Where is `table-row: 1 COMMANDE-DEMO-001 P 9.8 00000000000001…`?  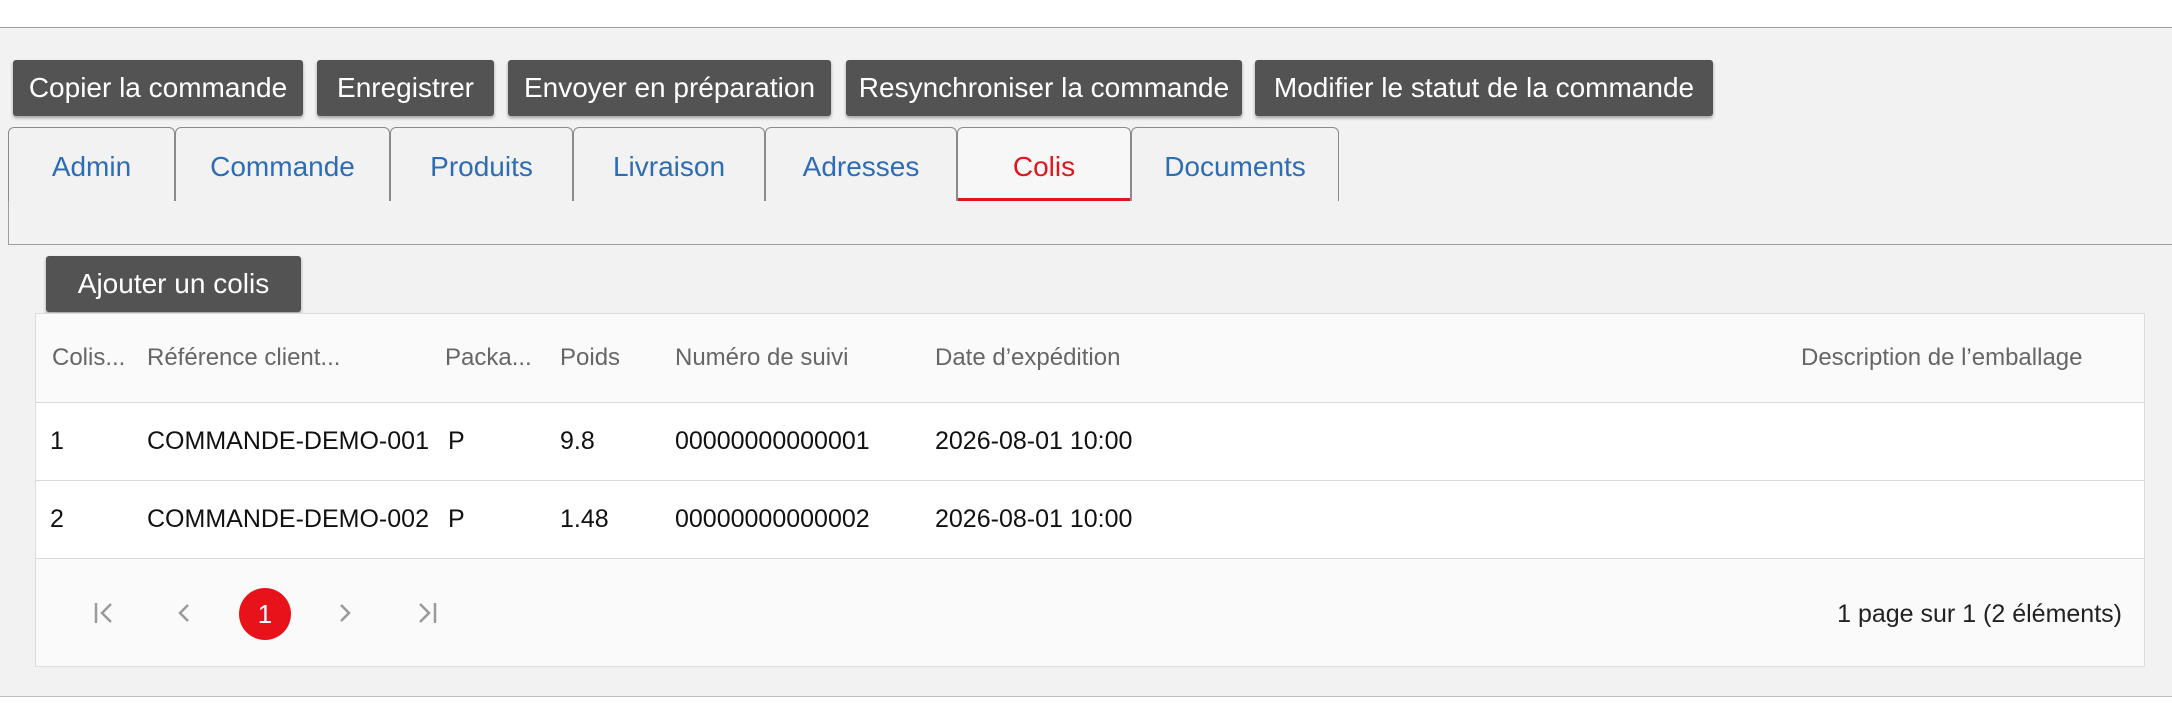 table-row: 1 COMMANDE-DEMO-001 P 9.8 00000000000001… is located at coordinates (1090, 442).